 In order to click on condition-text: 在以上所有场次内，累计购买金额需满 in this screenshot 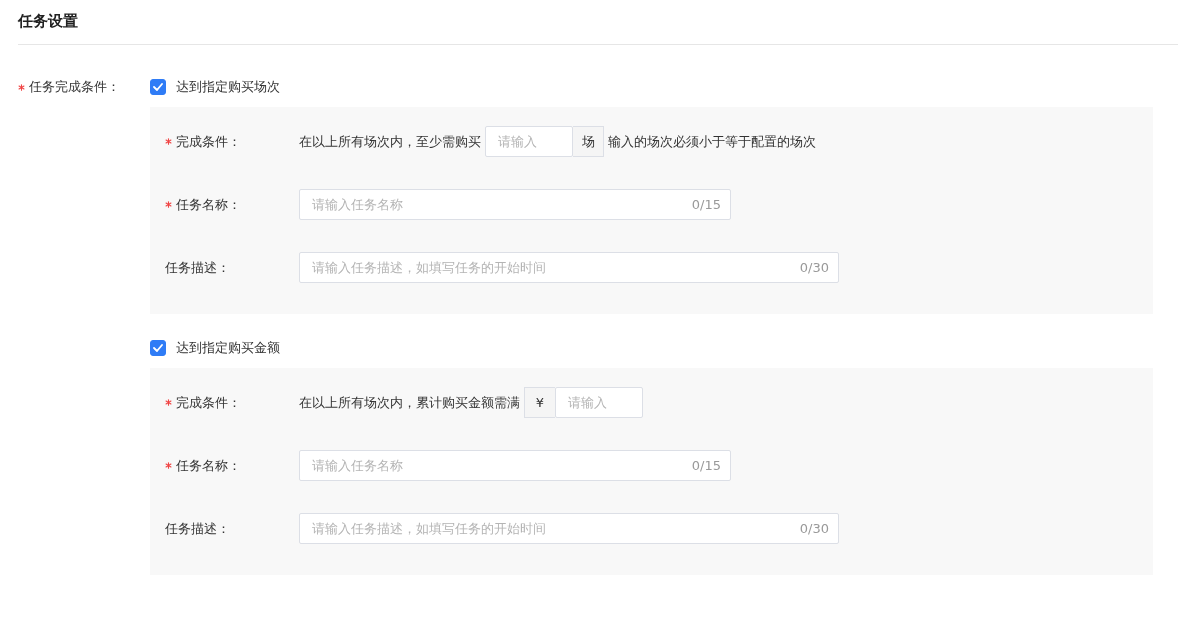, I will do `click(409, 402)`.